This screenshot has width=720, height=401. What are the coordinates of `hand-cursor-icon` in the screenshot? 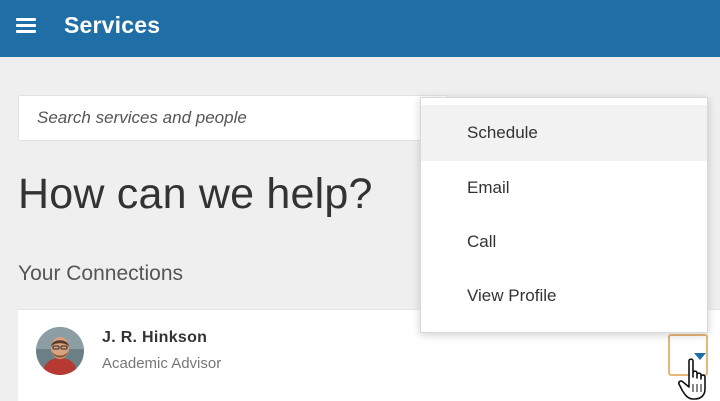 It's located at (692, 379).